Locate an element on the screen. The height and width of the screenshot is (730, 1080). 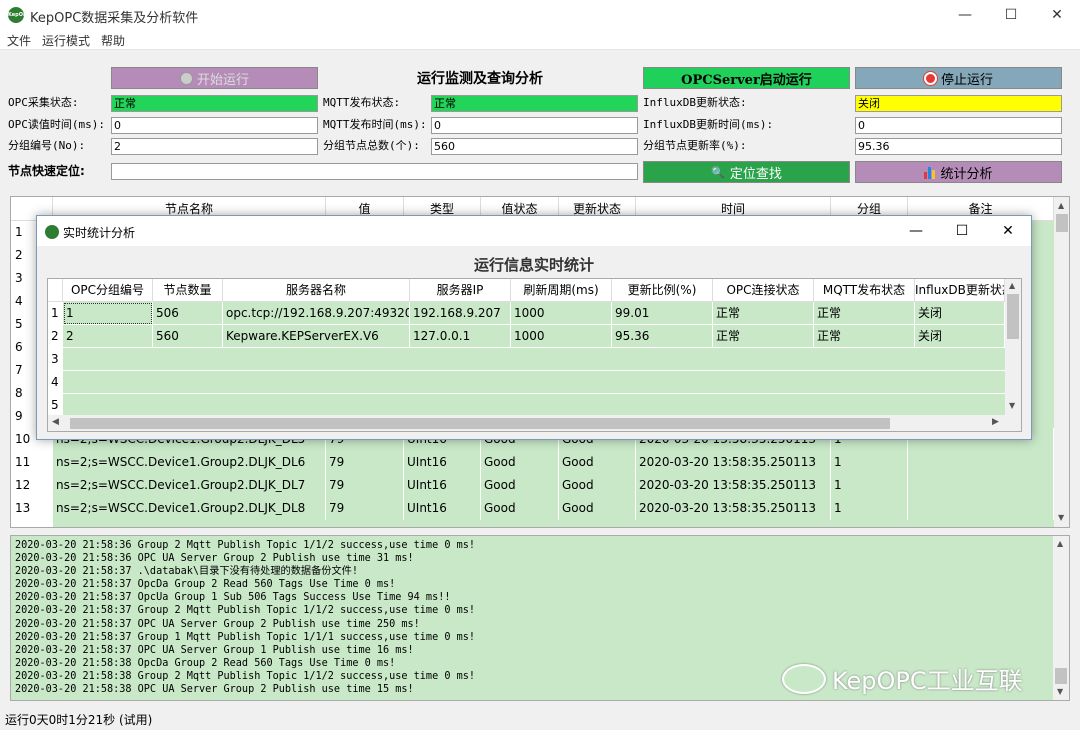
maximize-button: ☐ is located at coordinates (1011, 15).